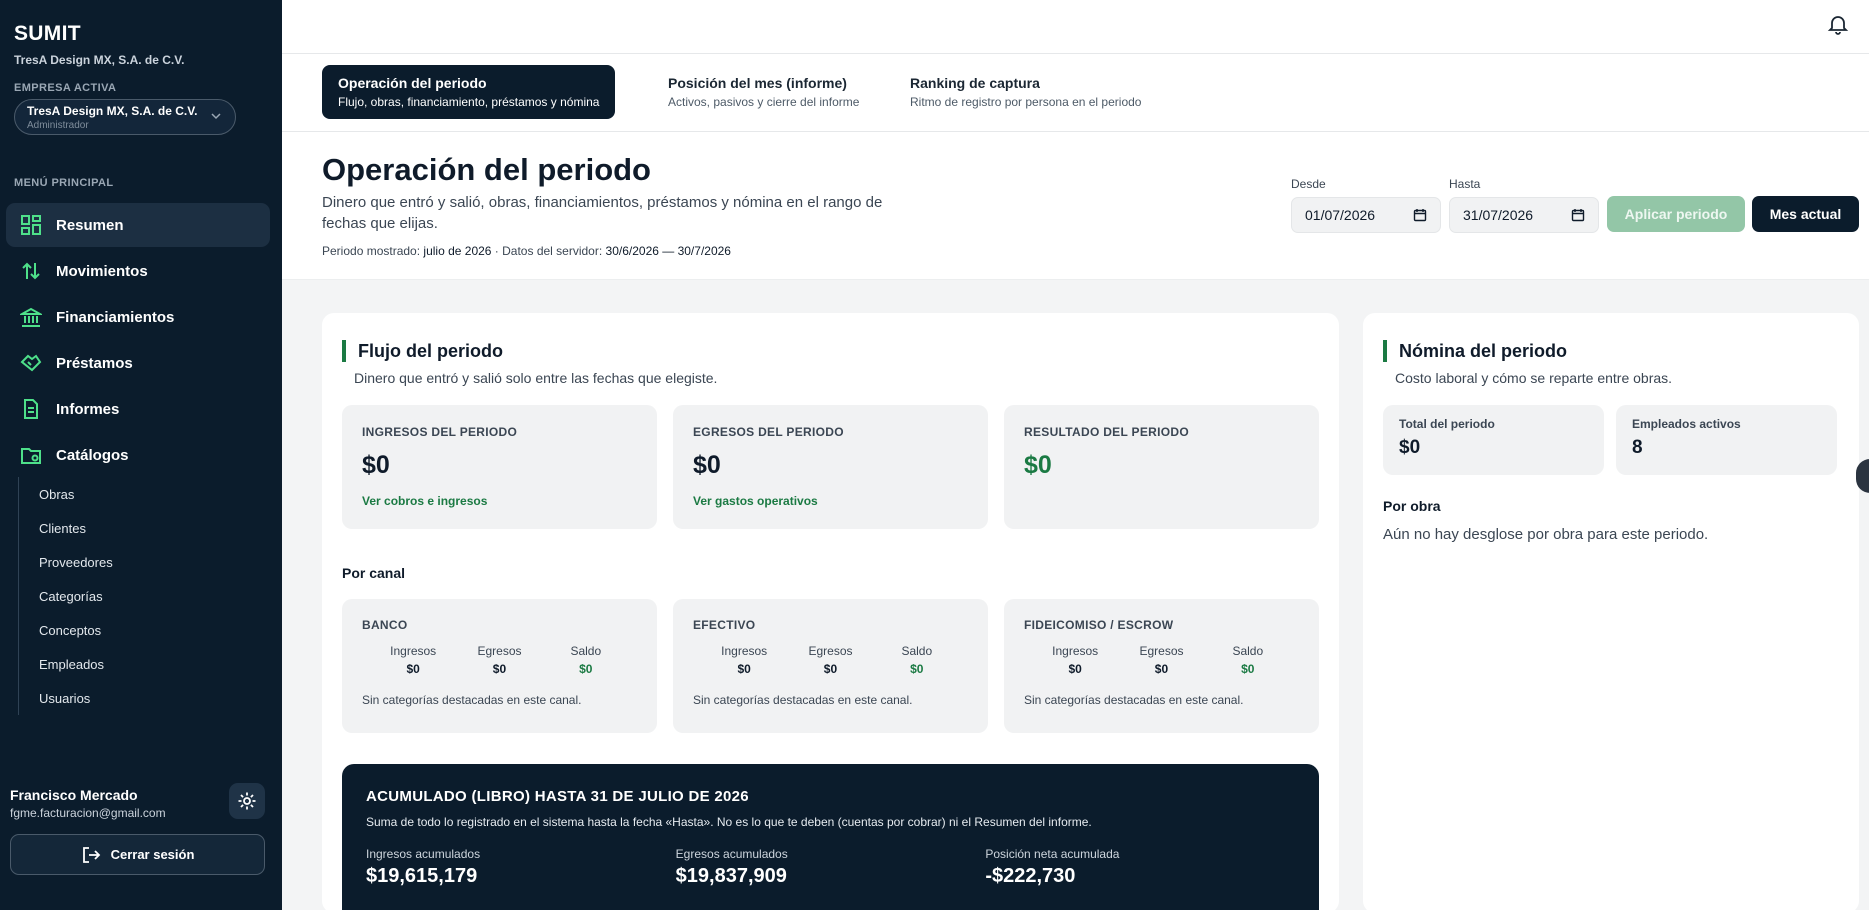 This screenshot has width=1869, height=910. What do you see at coordinates (731, 876) in the screenshot?
I see `accumulated-value: $19,837,909` at bounding box center [731, 876].